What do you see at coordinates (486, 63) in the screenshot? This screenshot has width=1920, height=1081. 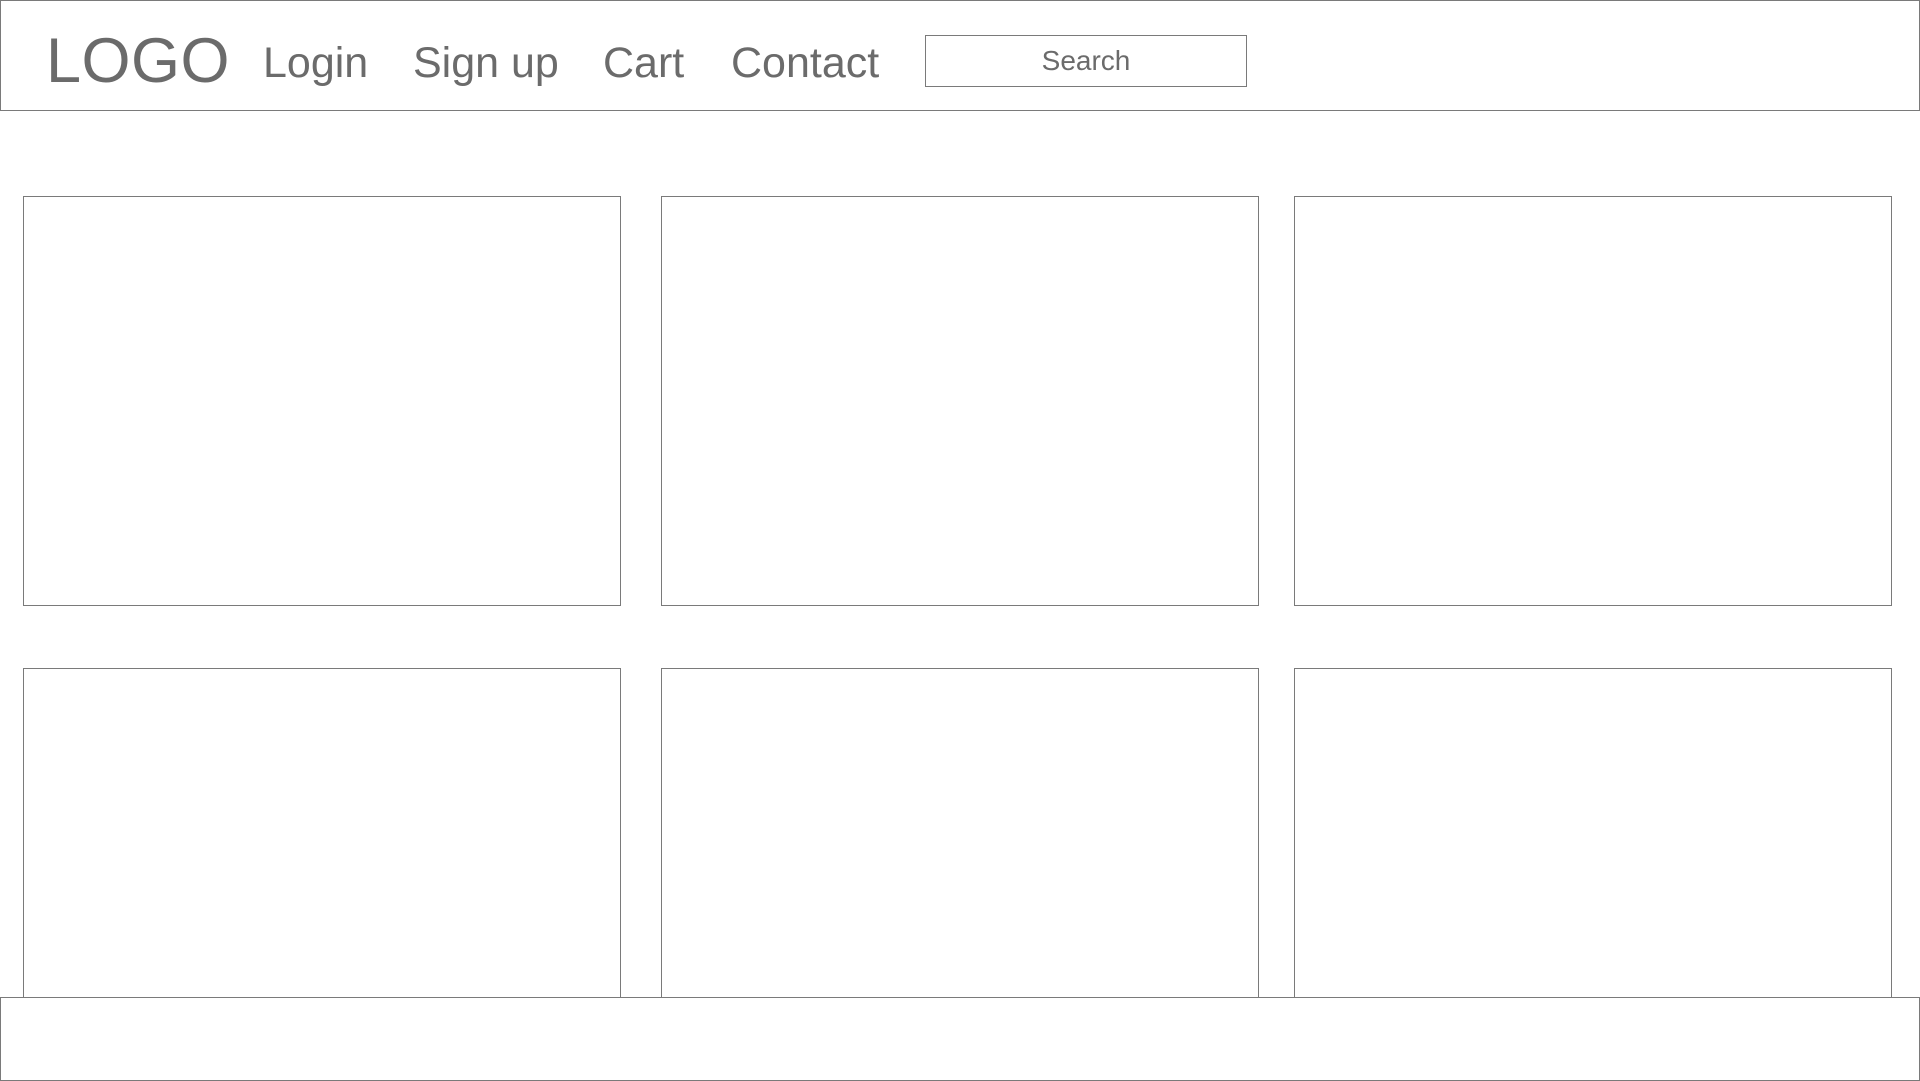 I see `nav-link-signup: Sign up` at bounding box center [486, 63].